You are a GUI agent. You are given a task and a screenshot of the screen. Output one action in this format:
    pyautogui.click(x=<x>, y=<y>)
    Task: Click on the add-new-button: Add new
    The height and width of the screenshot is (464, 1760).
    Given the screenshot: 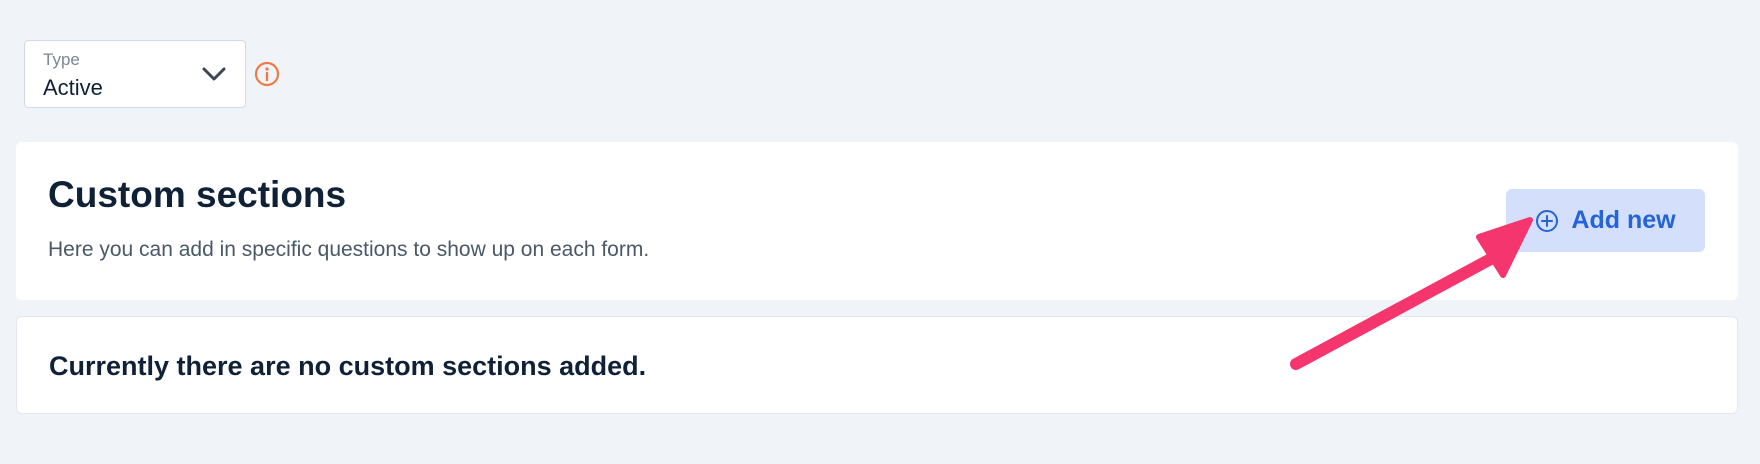 What is the action you would take?
    pyautogui.click(x=1605, y=220)
    